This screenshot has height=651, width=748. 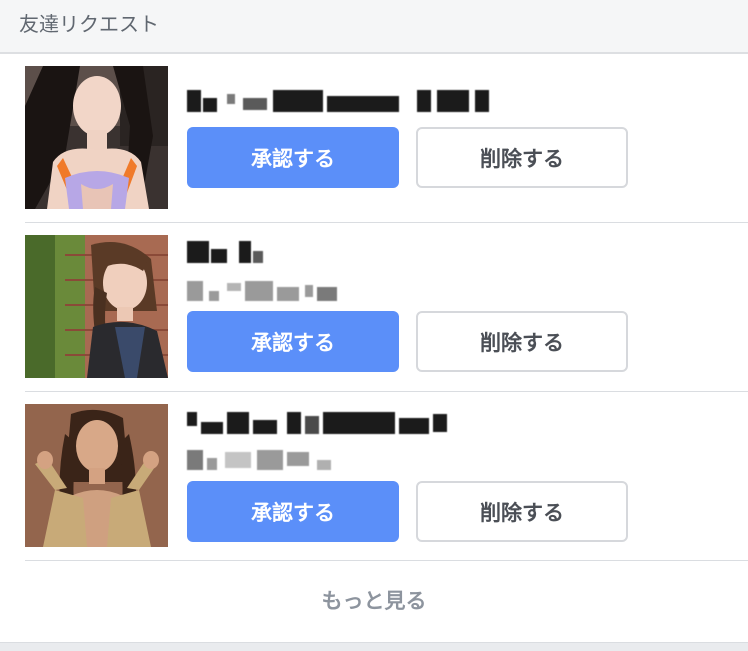 I want to click on header-title: 友達リクエスト, so click(x=89, y=24).